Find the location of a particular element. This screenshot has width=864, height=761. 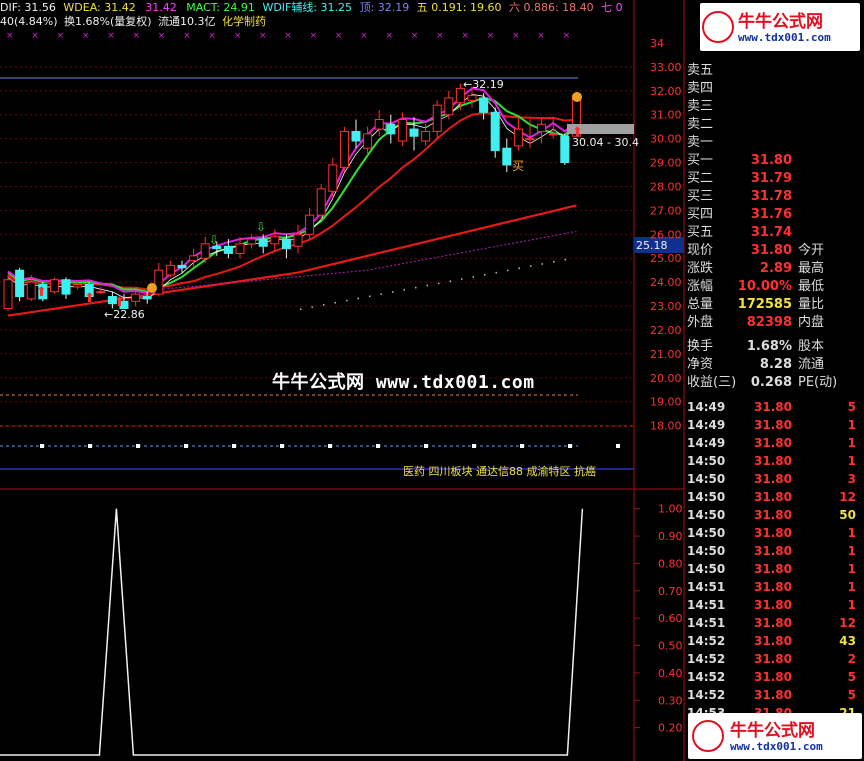

bid-row: 买四 31.76 is located at coordinates (775, 215).